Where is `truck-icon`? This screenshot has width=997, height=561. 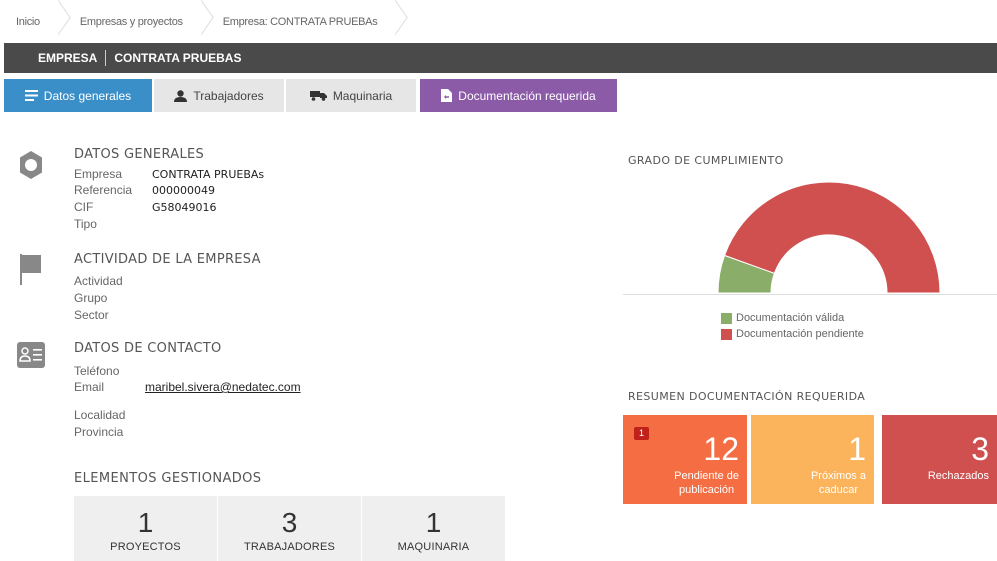 truck-icon is located at coordinates (318, 95).